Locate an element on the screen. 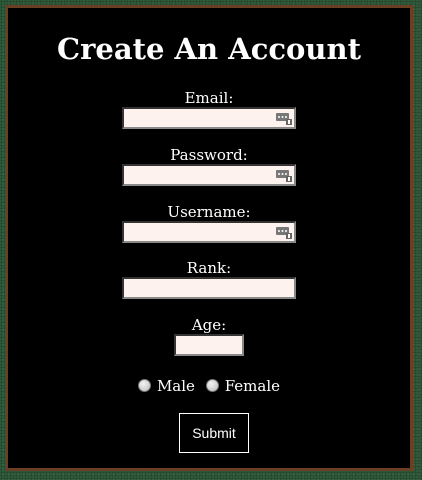 This screenshot has width=422, height=480. rank-label: Rank: is located at coordinates (209, 268).